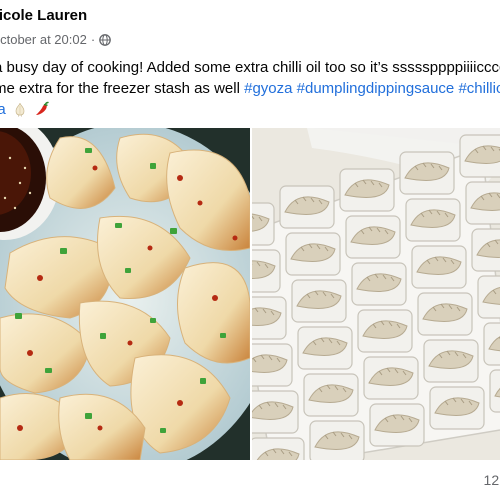 The image size is (500, 500). Describe the element at coordinates (268, 88) in the screenshot. I see `hashtag-gyoza: #gyoza` at that location.